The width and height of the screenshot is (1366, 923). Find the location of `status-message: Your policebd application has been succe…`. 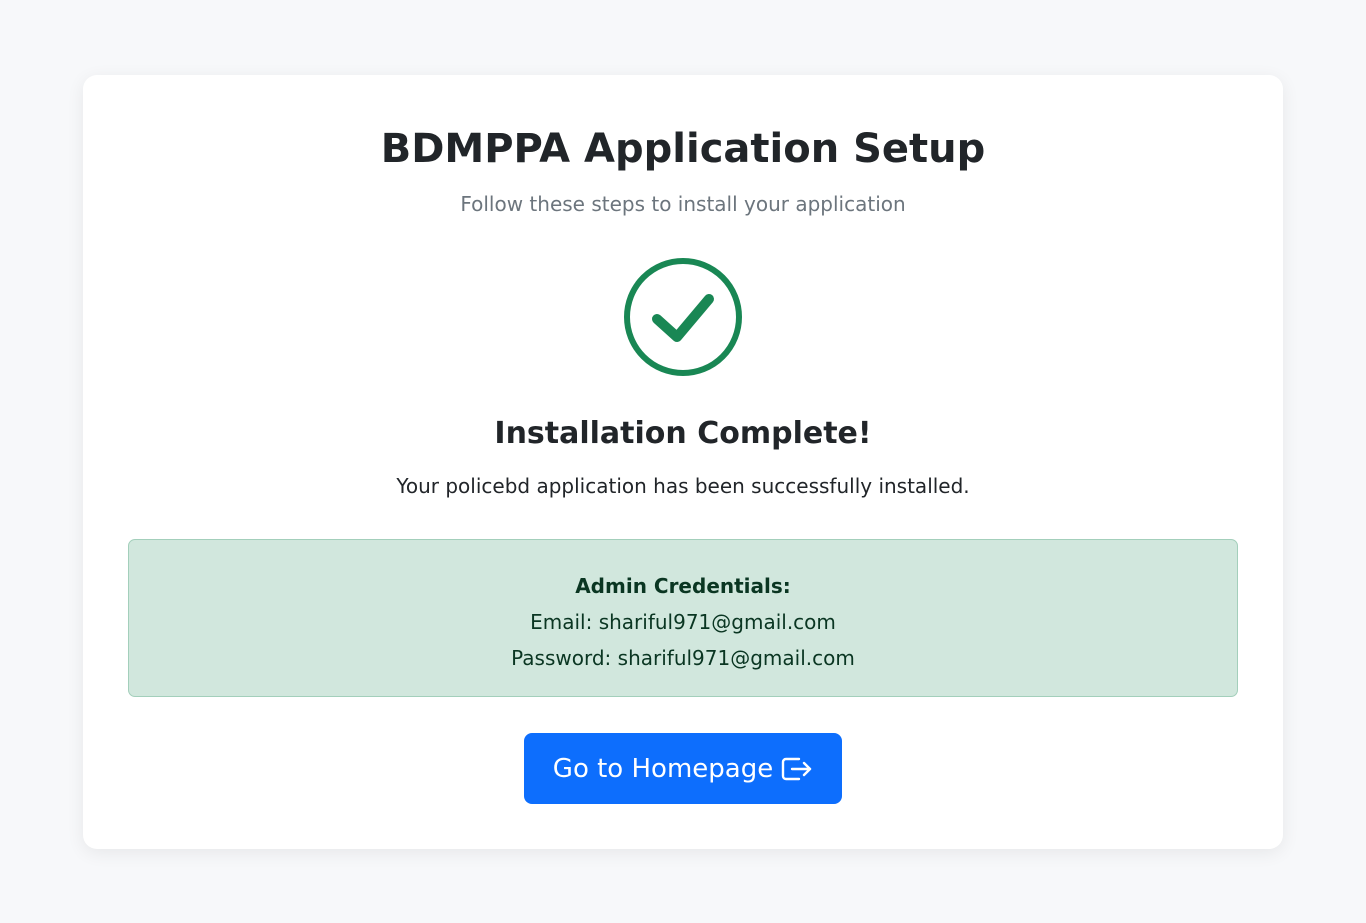

status-message: Your policebd application has been succe… is located at coordinates (683, 486).